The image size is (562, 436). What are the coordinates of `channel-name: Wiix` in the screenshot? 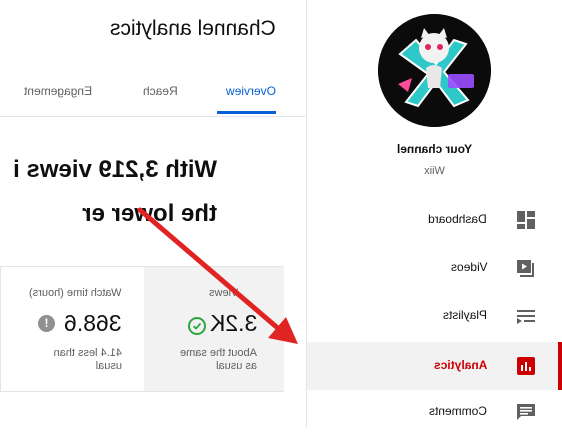 It's located at (434, 171).